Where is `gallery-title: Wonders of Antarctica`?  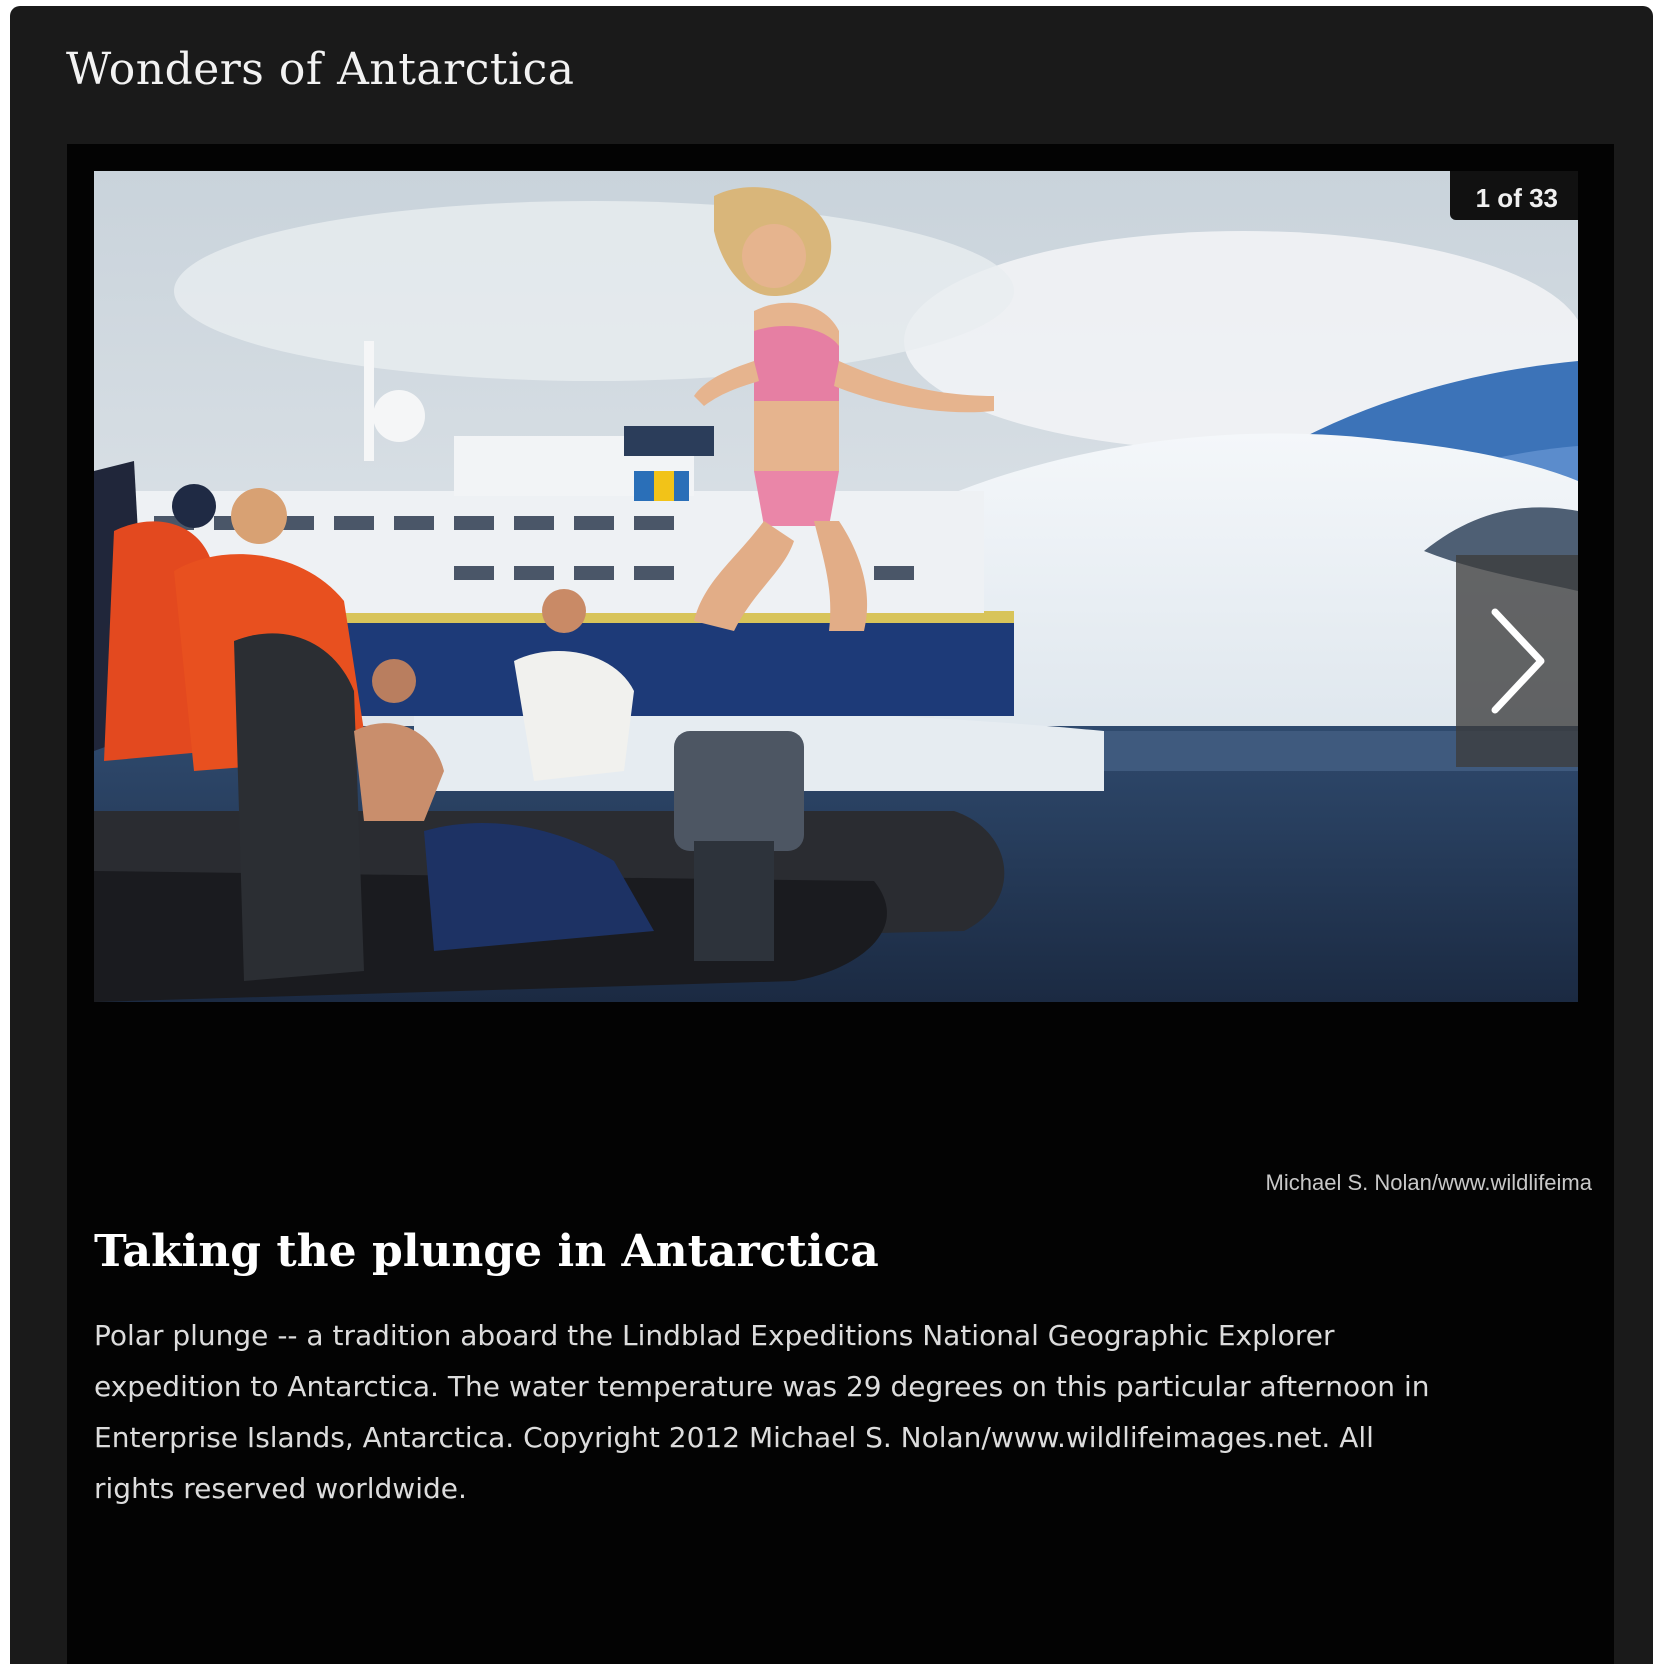
gallery-title: Wonders of Antarctica is located at coordinates (320, 69).